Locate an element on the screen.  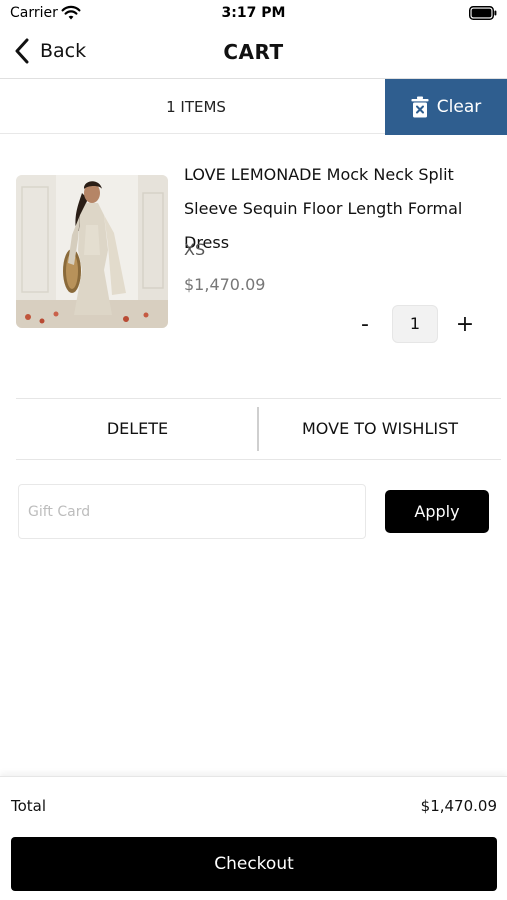
checkout-button: Checkout is located at coordinates (254, 864).